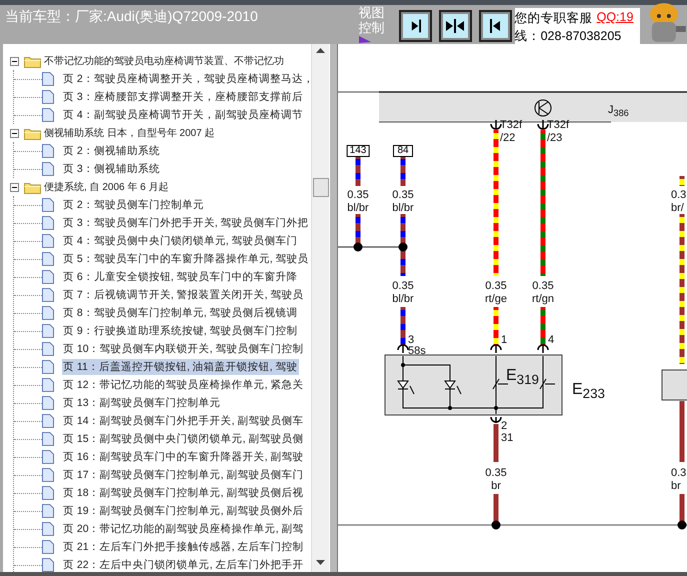  I want to click on tree-page-item: 页 7：后视镜调节开关, 警报装置关闭开关, 驾驶员, so click(183, 295).